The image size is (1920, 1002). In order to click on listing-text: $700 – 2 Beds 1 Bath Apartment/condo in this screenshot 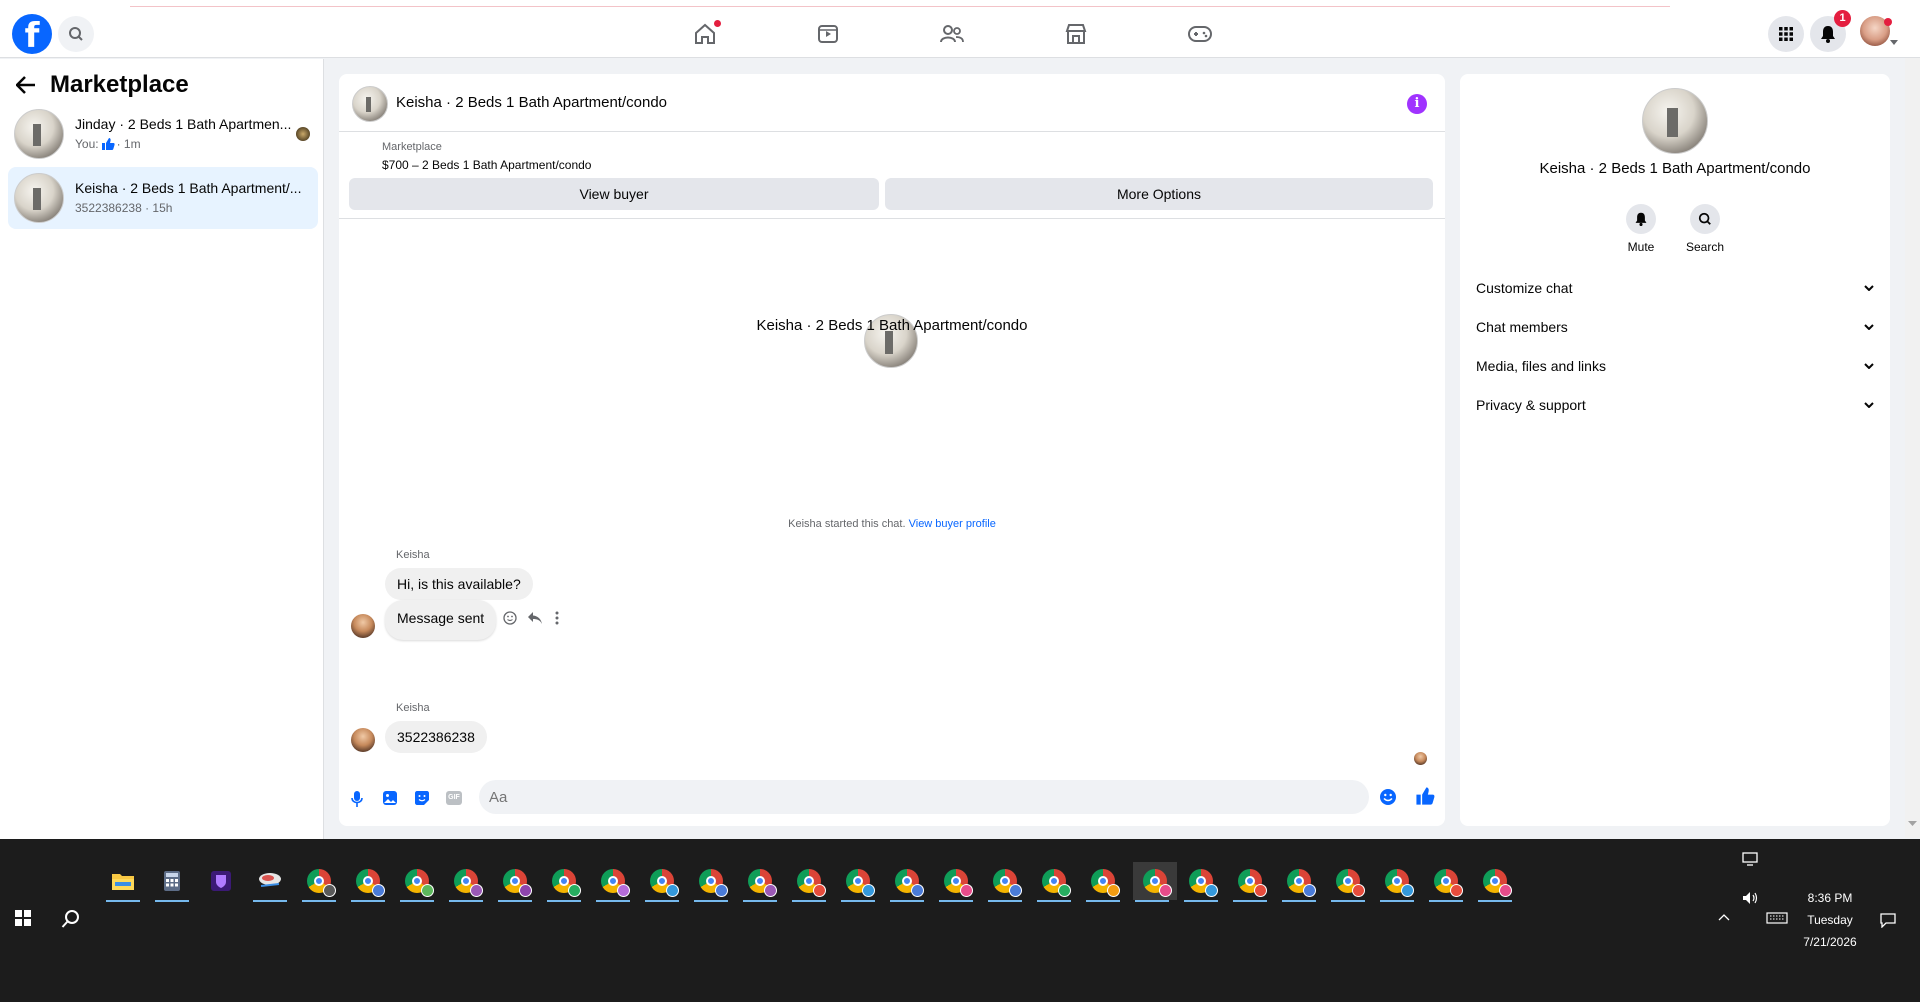, I will do `click(486, 165)`.